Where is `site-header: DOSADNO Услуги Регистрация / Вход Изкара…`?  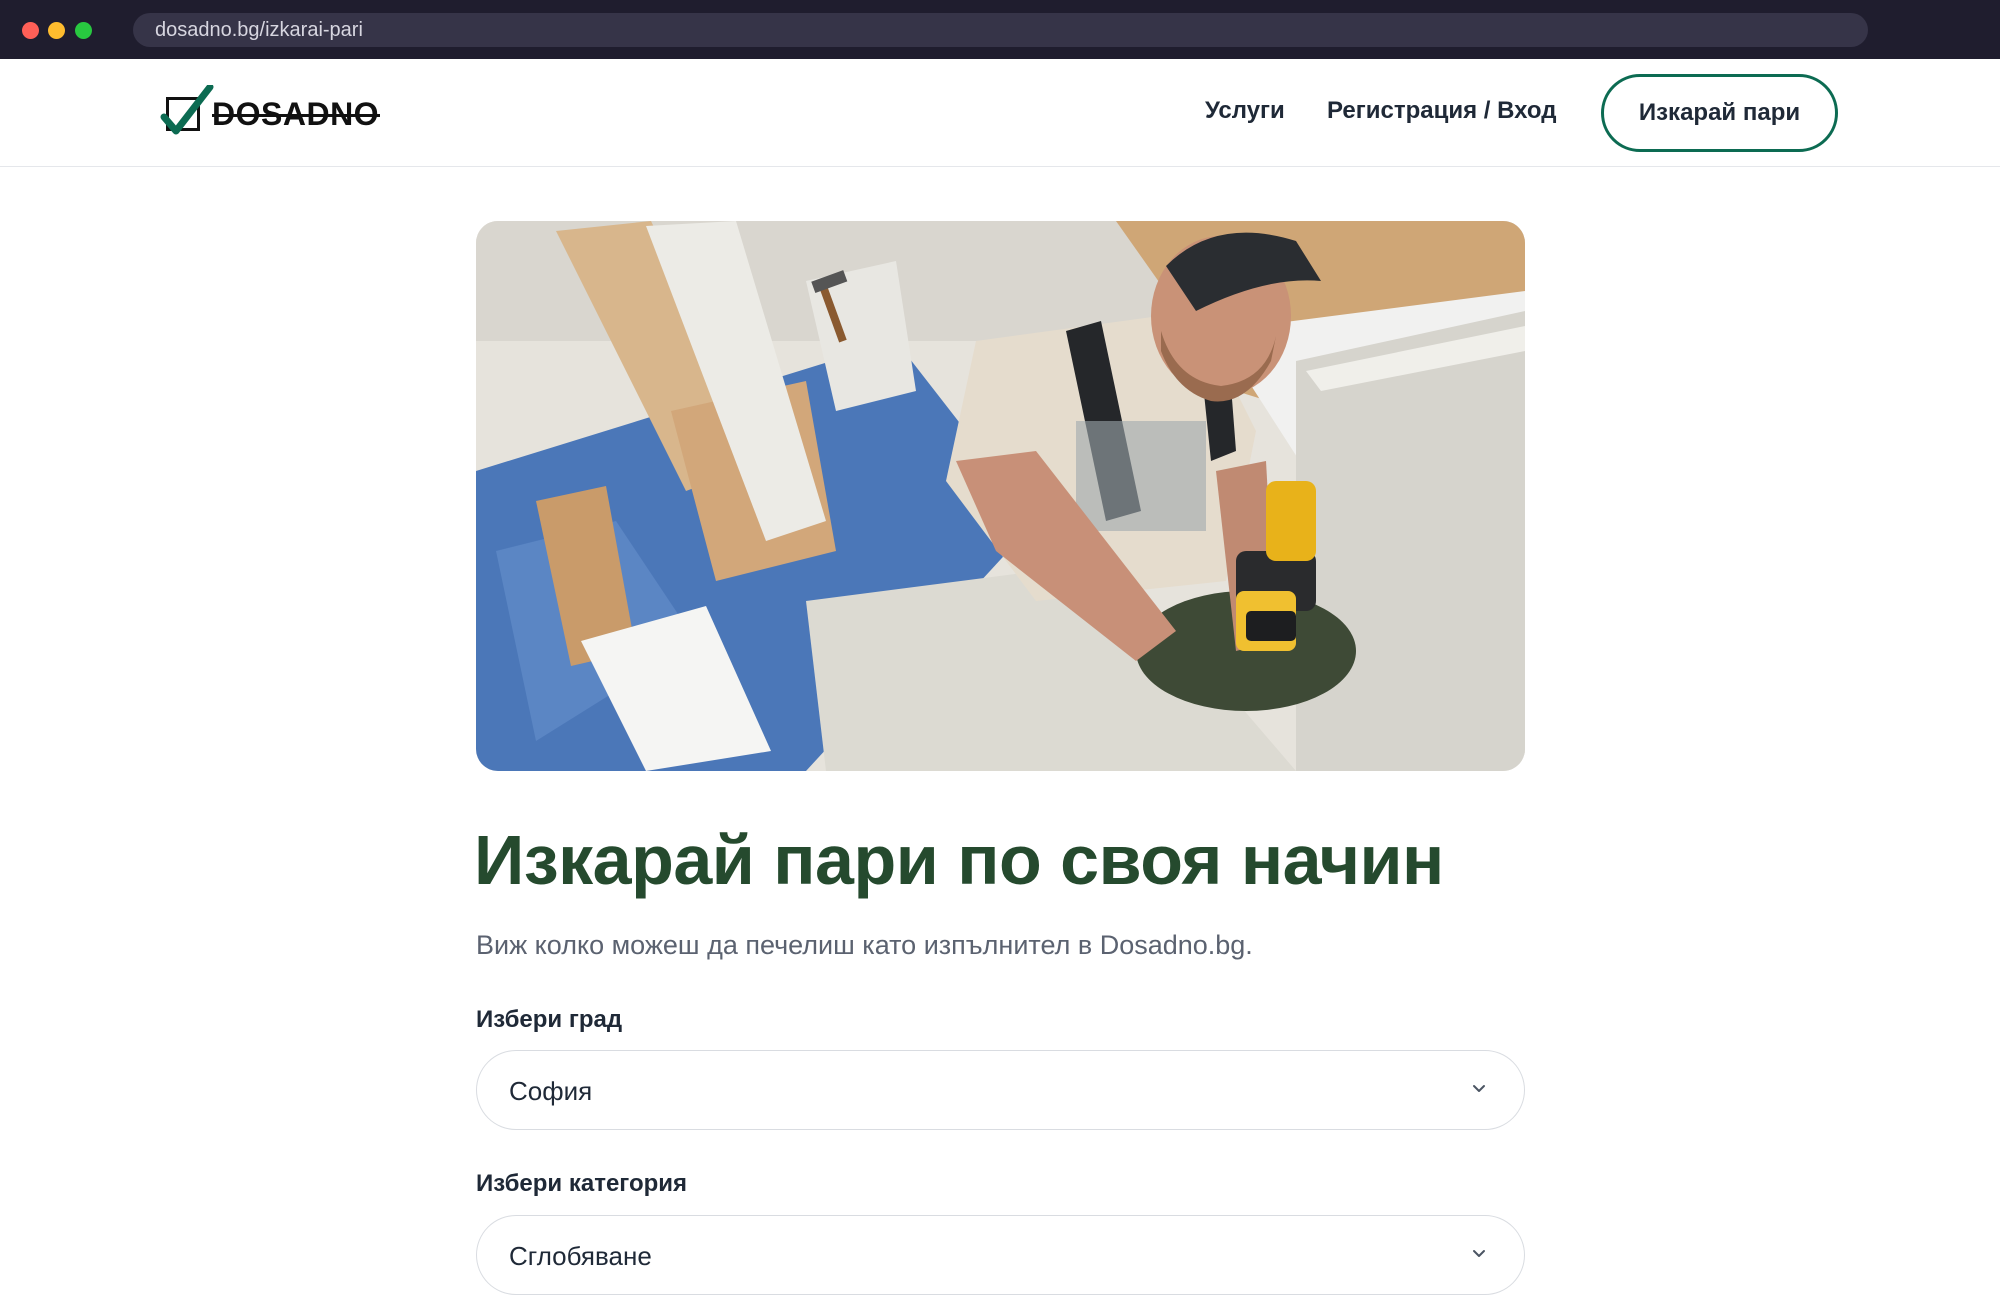
site-header: DOSADNO Услуги Регистрация / Вход Изкара… is located at coordinates (1000, 113).